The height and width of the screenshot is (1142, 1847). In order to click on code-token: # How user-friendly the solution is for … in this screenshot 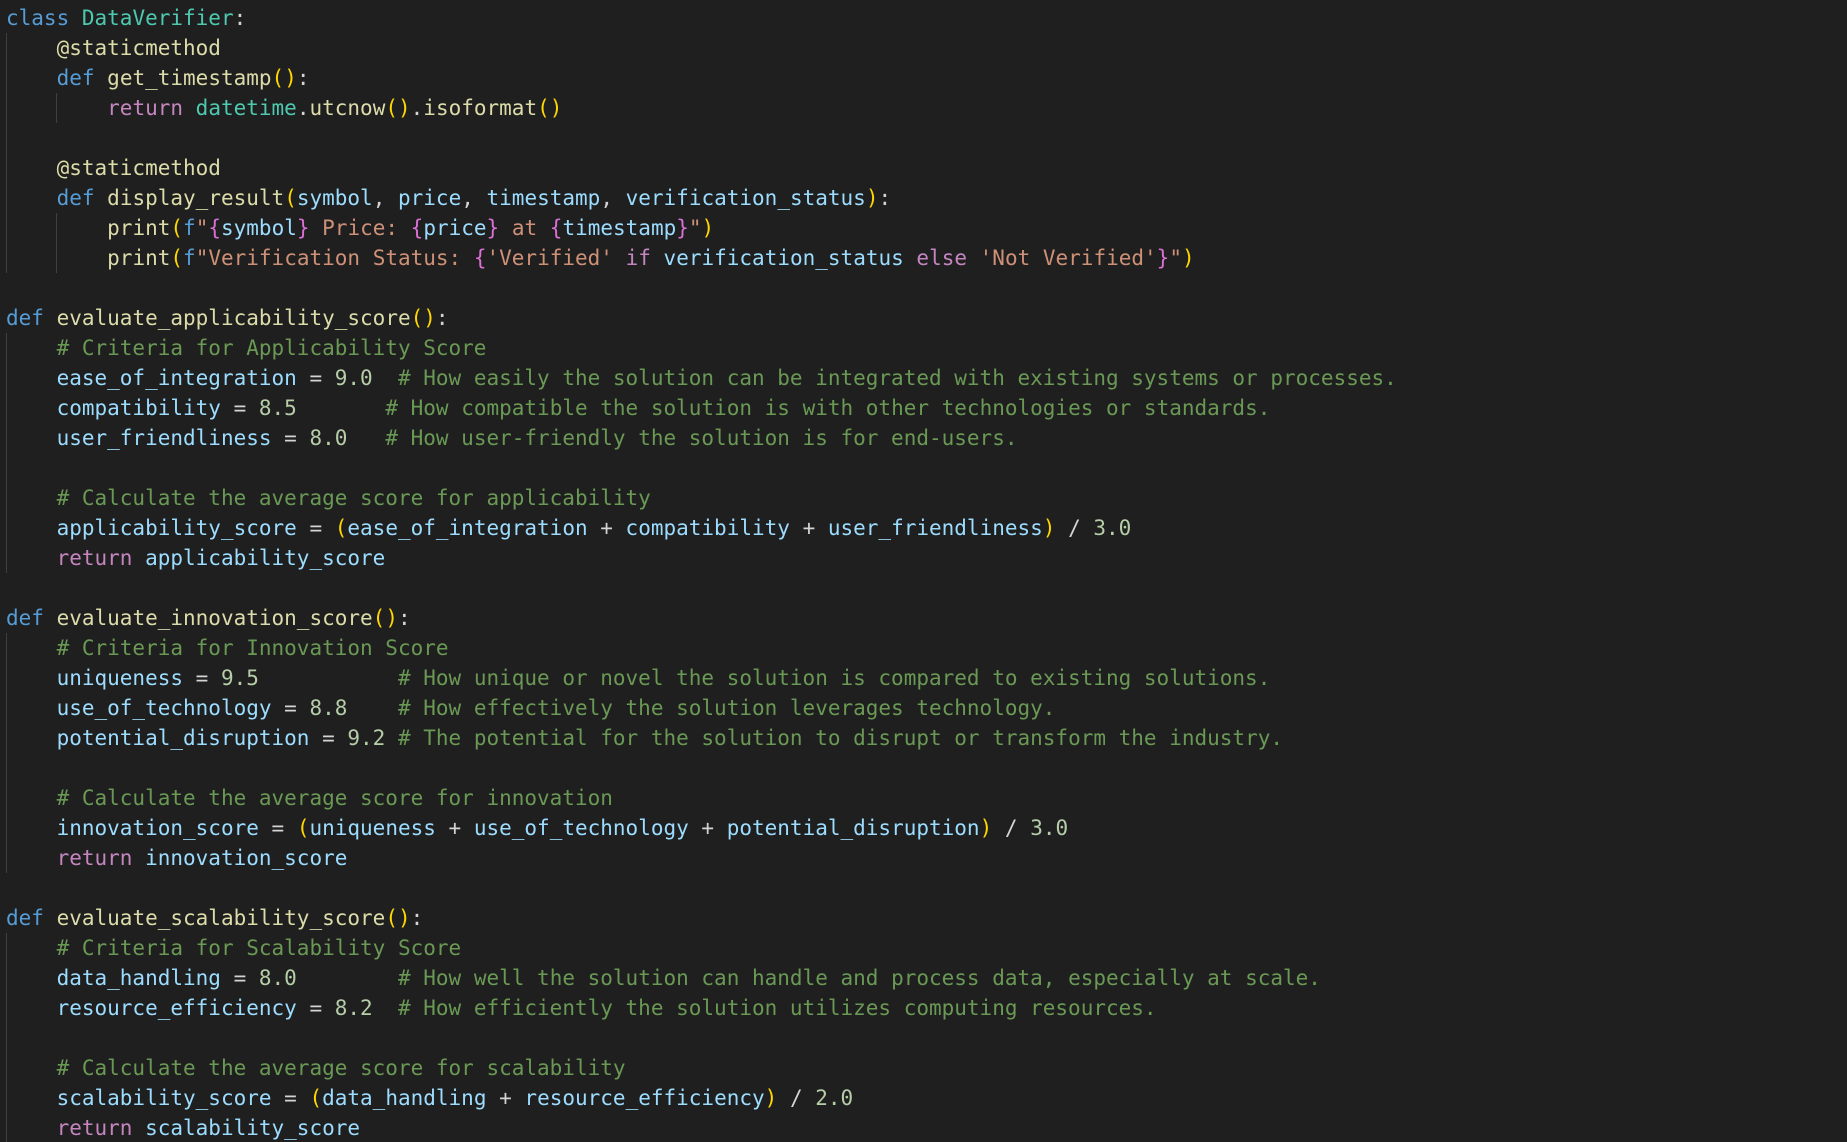, I will do `click(701, 438)`.